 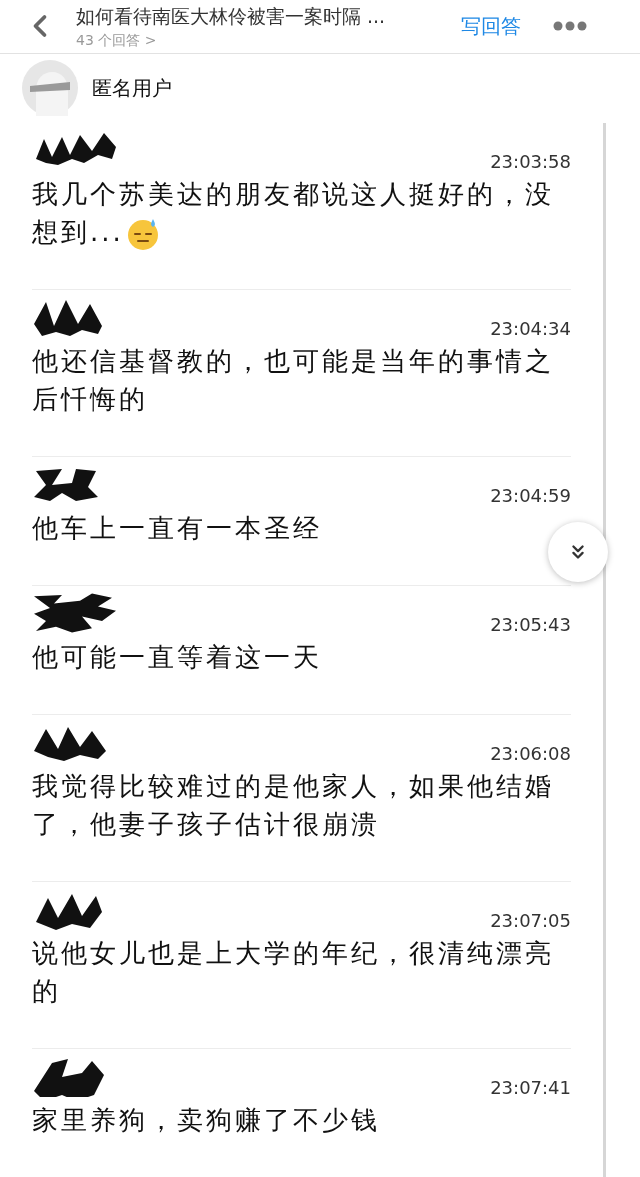 I want to click on write-answer-button: 写回答, so click(x=491, y=26).